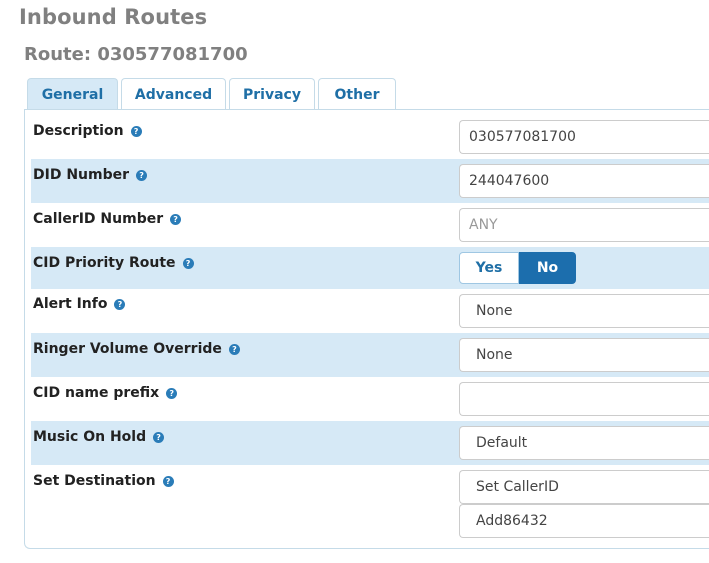 Image resolution: width=709 pixels, height=563 pixels. I want to click on cid-name-prefix-input, so click(584, 399).